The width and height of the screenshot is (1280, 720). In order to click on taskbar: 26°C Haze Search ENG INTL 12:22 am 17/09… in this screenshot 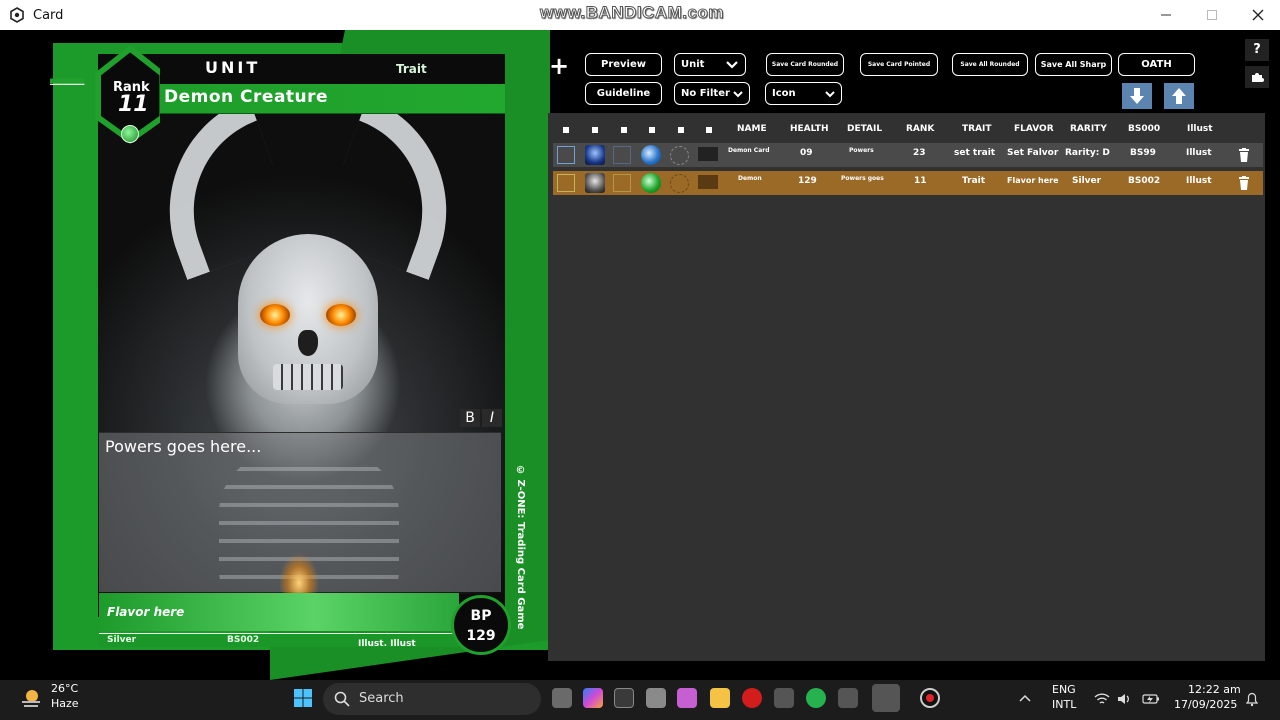, I will do `click(640, 700)`.